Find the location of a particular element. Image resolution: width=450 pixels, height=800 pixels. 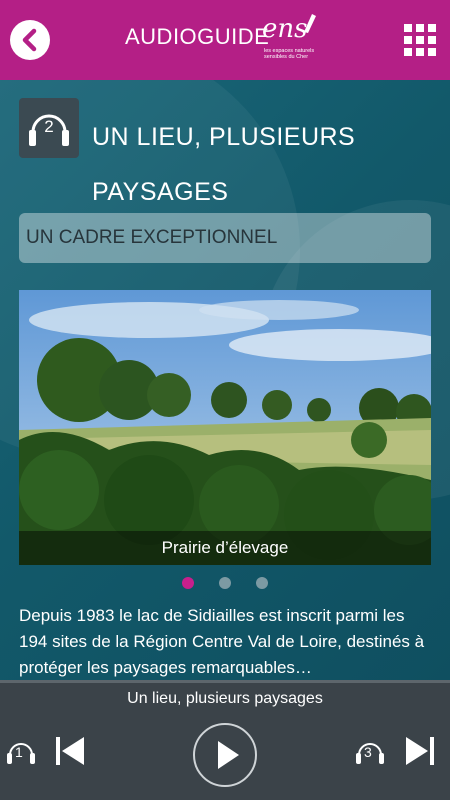

next-track-number: 3 is located at coordinates (368, 752).